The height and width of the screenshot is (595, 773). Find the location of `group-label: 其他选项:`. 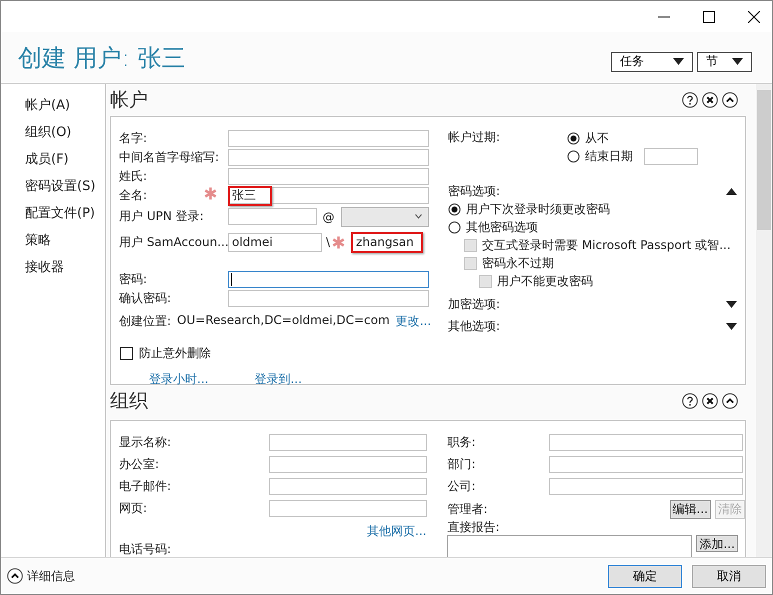

group-label: 其他选项: is located at coordinates (474, 326).